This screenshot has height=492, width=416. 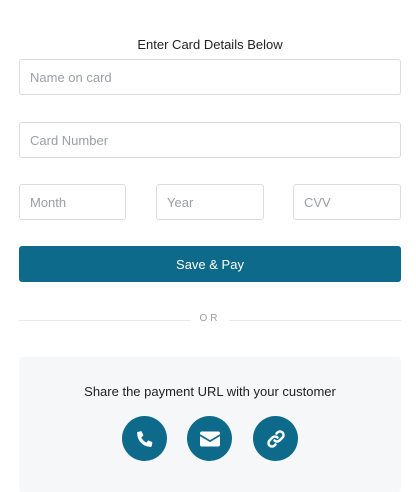 I want to click on share-email-button, so click(x=209, y=438).